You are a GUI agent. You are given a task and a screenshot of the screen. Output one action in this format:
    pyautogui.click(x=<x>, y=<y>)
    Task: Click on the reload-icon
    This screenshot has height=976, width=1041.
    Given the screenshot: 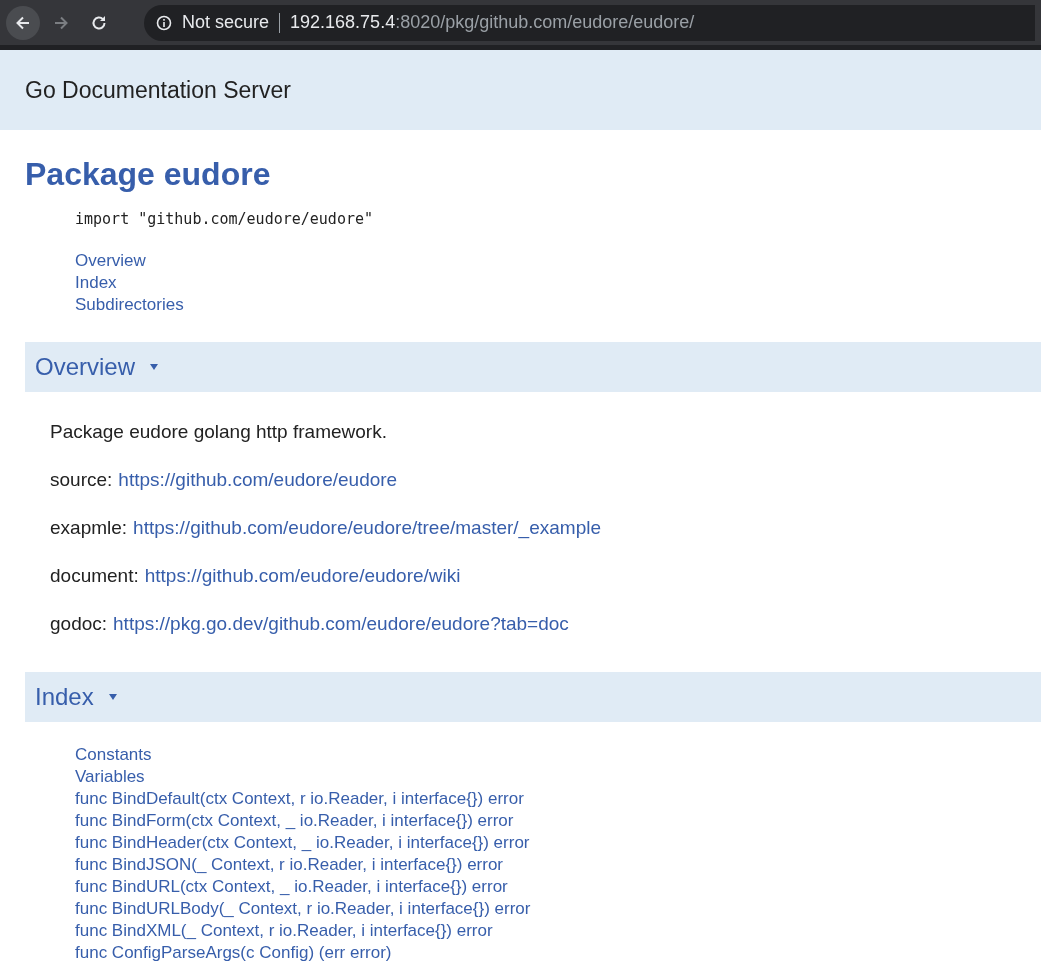 What is the action you would take?
    pyautogui.click(x=99, y=22)
    